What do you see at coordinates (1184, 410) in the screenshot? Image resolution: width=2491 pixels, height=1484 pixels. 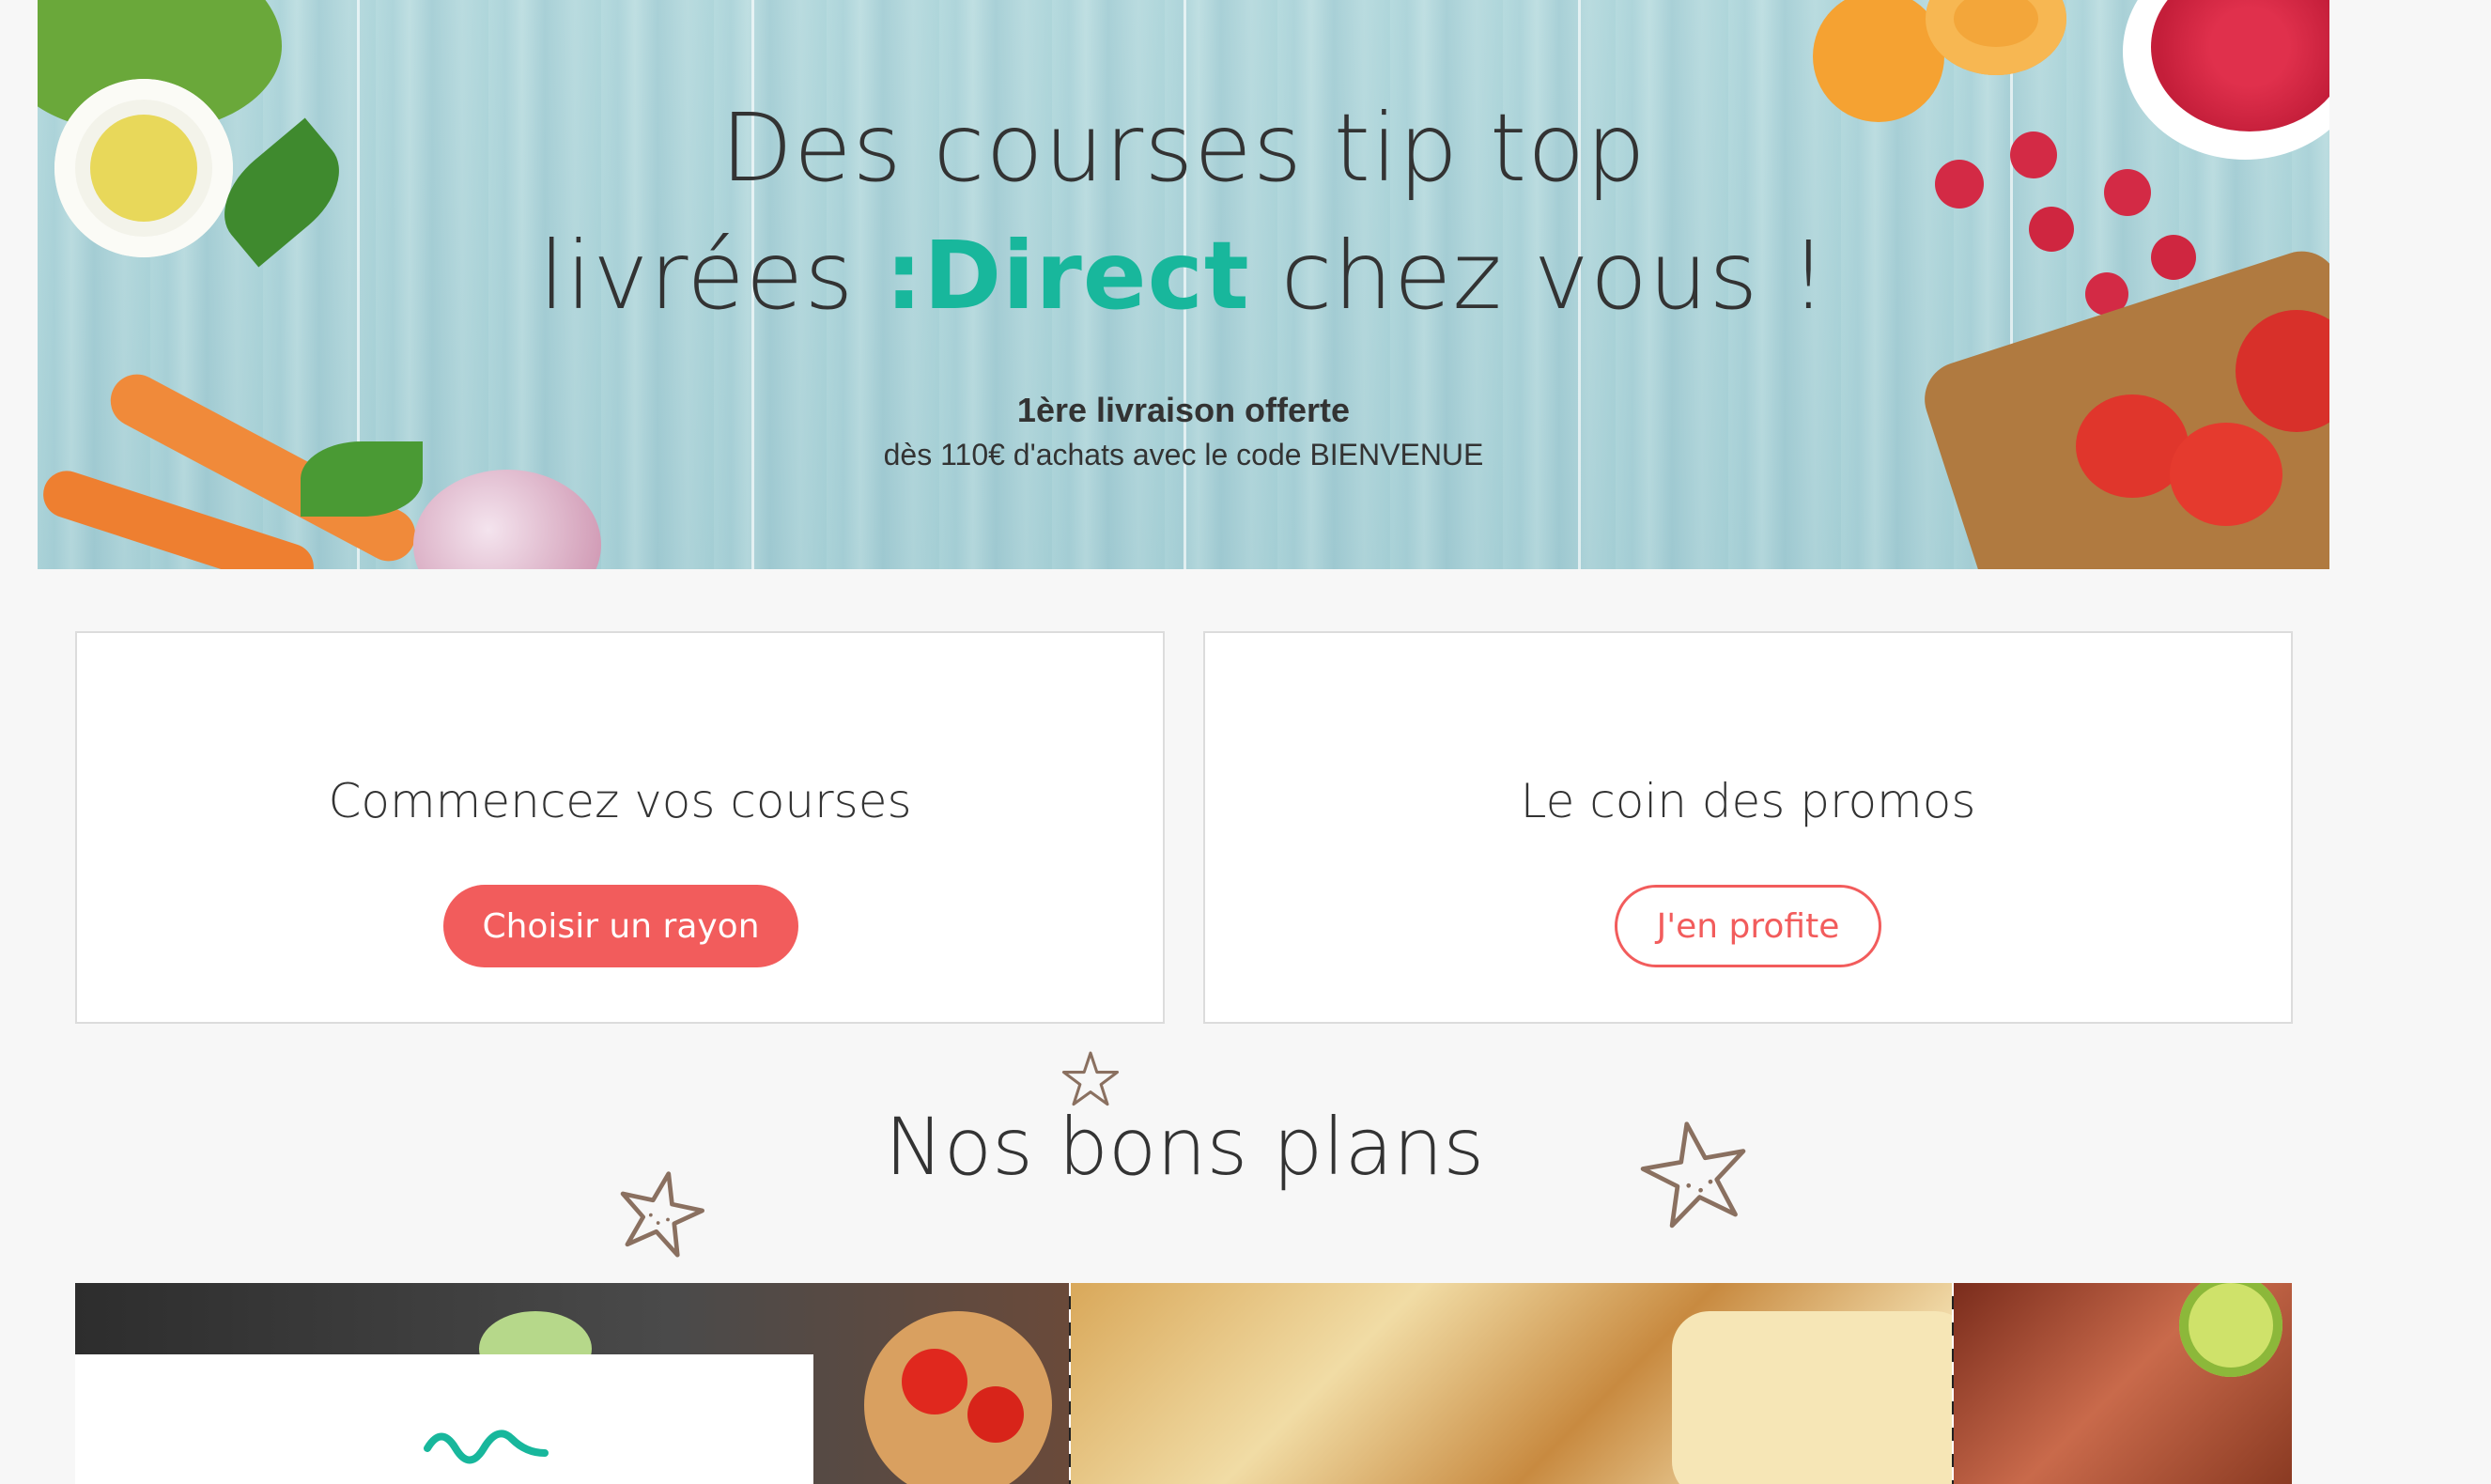 I see `offer-title: 1ère livraison offerte` at bounding box center [1184, 410].